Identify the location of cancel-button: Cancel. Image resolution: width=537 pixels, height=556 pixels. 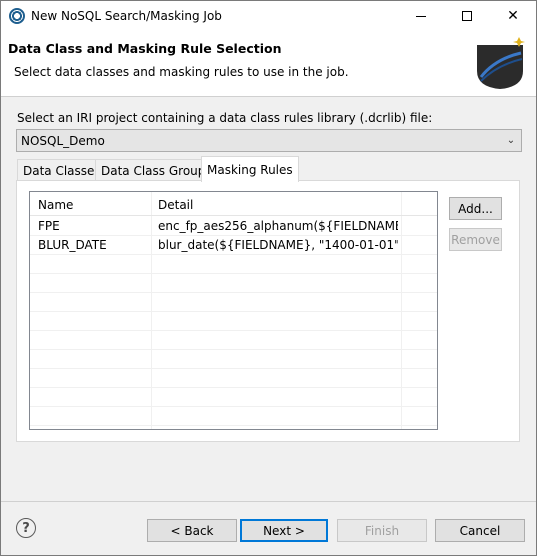
(480, 530).